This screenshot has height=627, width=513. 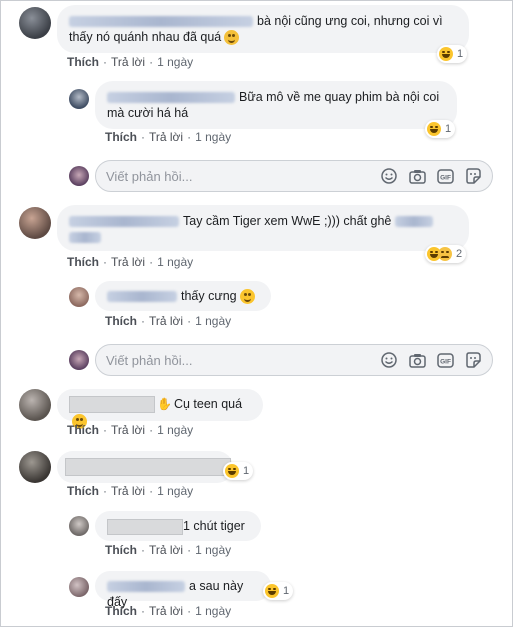 I want to click on comment-text: thấy nó quánh nhau đã quá, so click(x=145, y=37).